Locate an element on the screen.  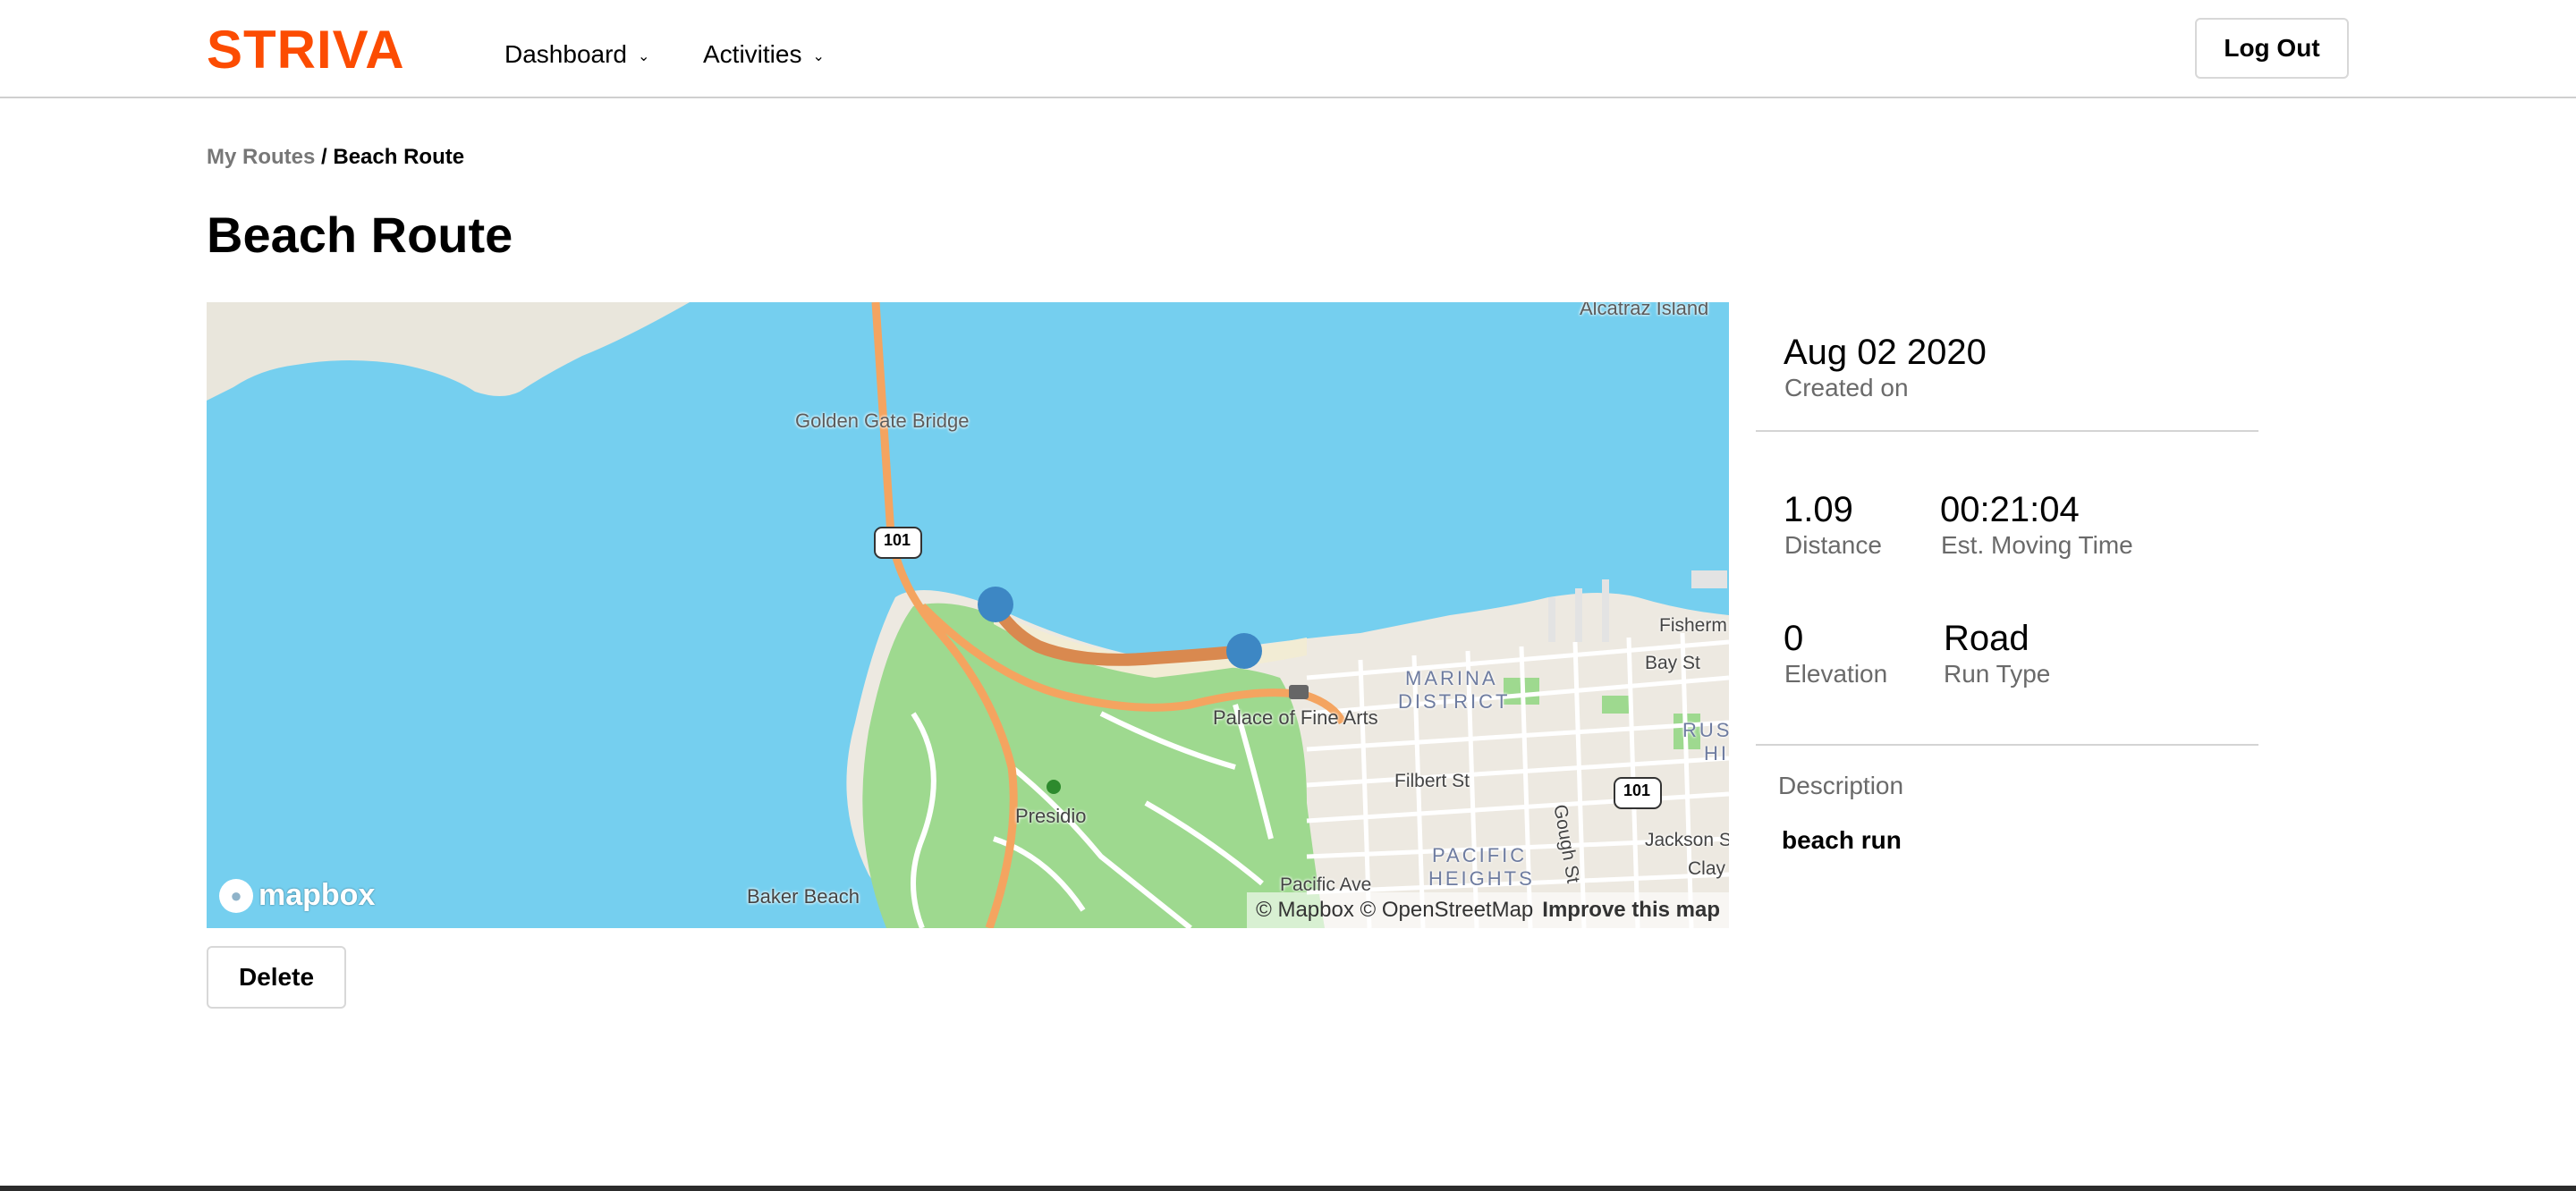
map-label-pacific-2: HEIGHTS is located at coordinates (1481, 878).